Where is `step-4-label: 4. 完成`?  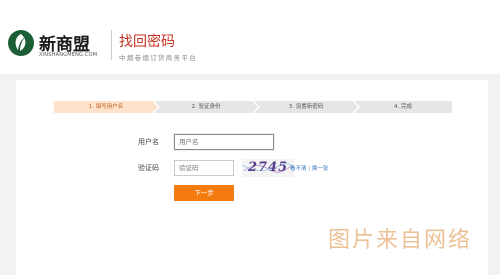 step-4-label: 4. 完成 is located at coordinates (403, 107).